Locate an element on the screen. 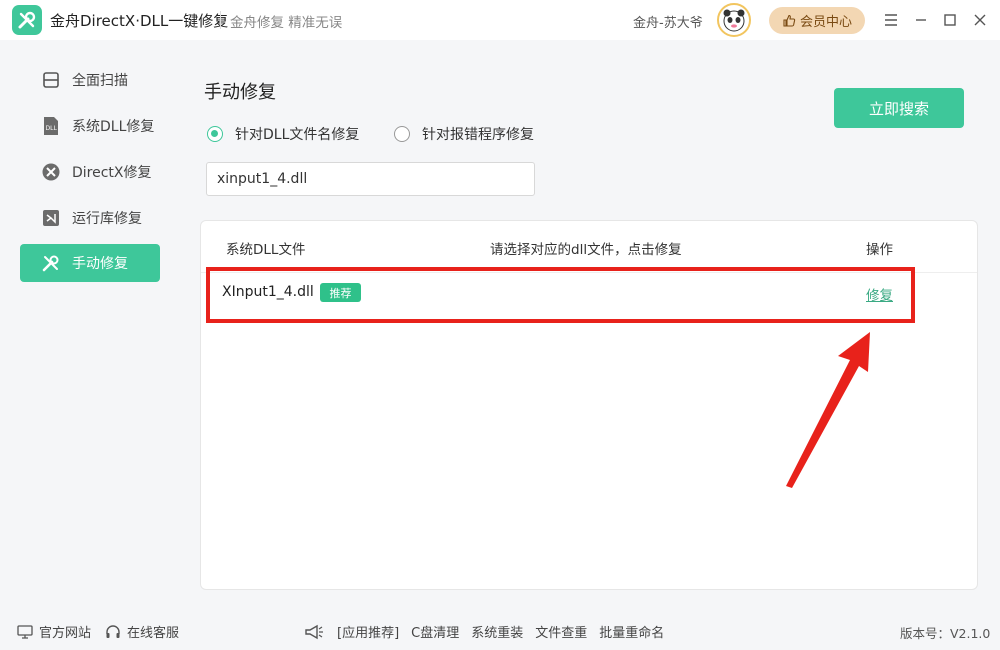 The width and height of the screenshot is (1000, 650). dll-file-icon: DLL is located at coordinates (51, 126).